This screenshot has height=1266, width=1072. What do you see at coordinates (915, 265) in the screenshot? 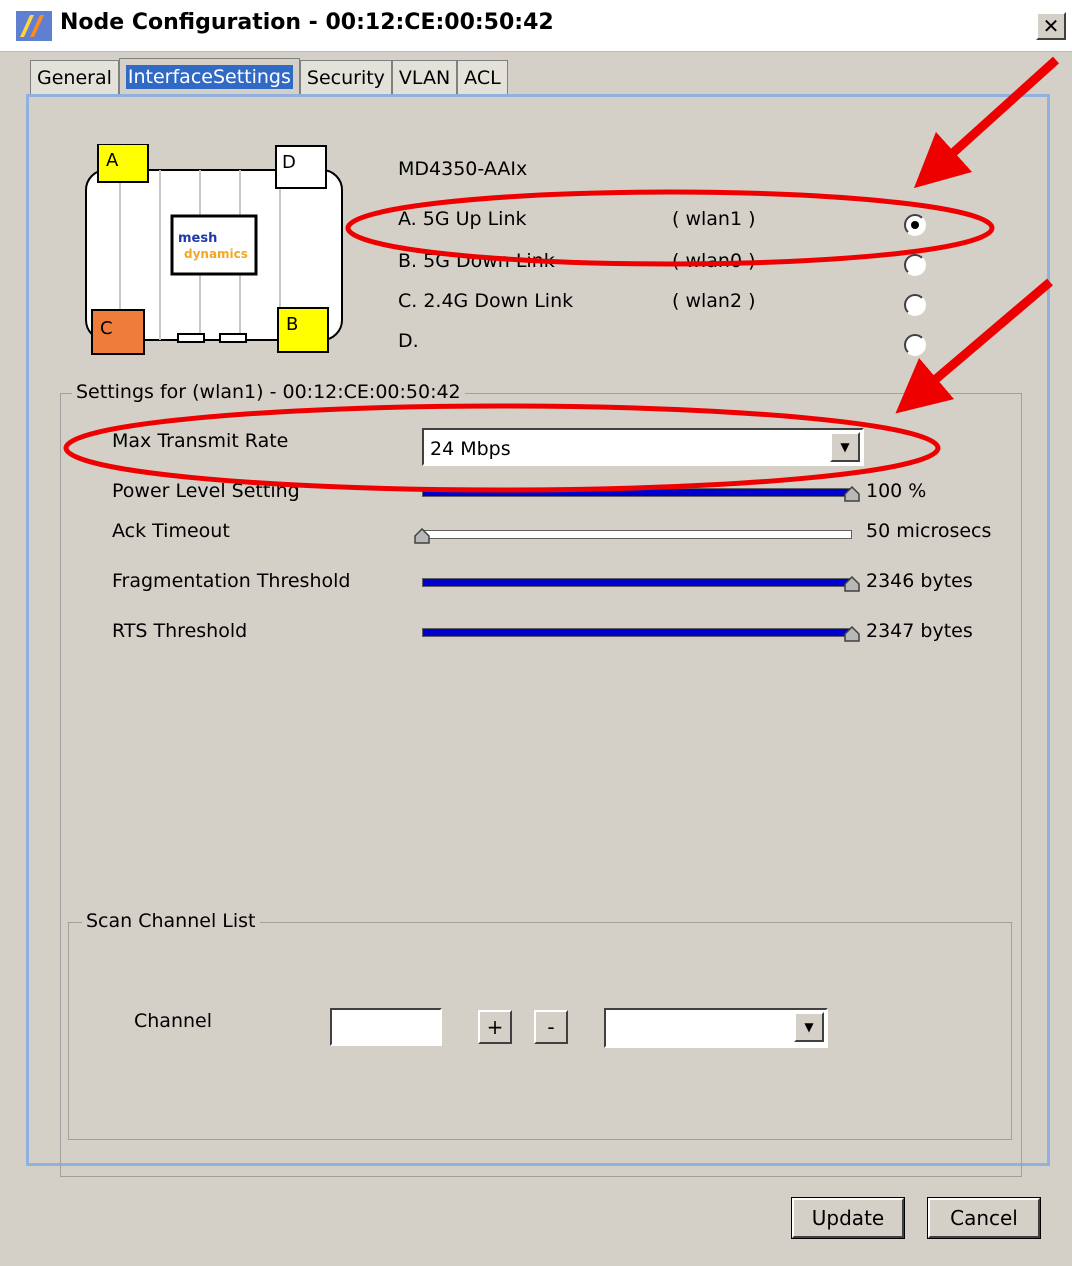
I see `interface-radio-b` at bounding box center [915, 265].